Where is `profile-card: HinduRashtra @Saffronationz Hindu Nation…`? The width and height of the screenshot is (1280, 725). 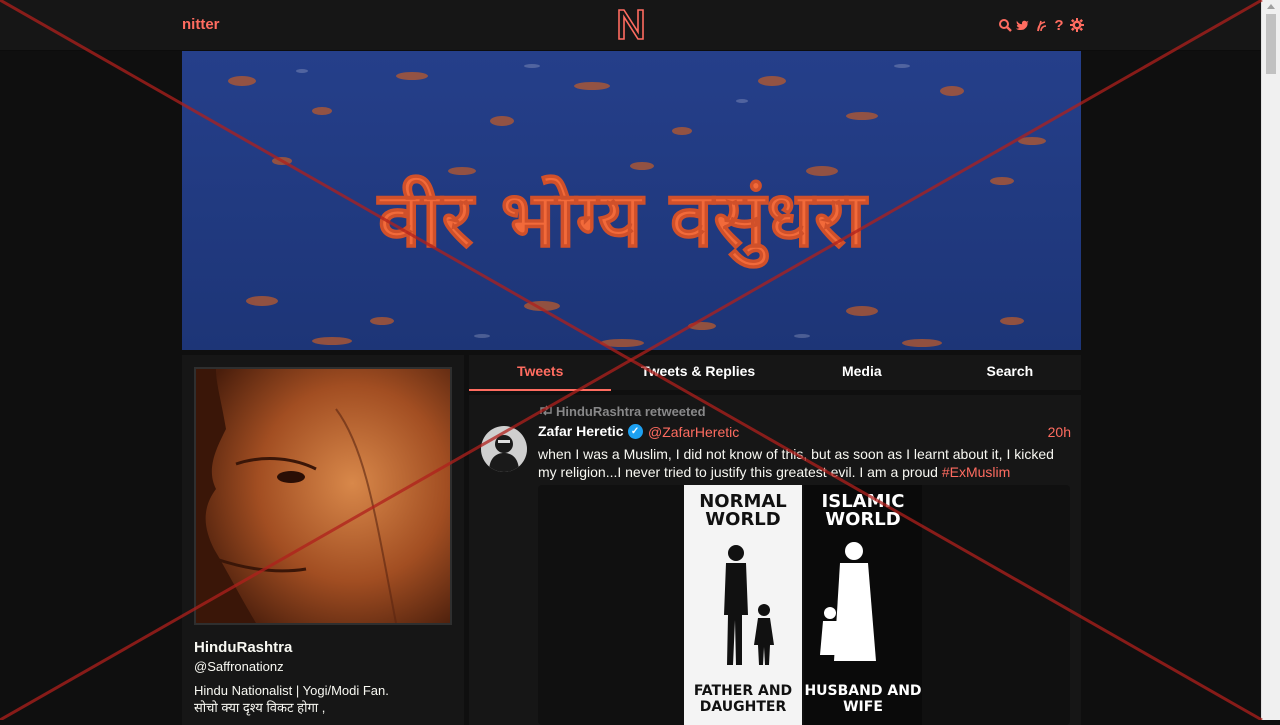
profile-card: HinduRashtra @Saffronationz Hindu Nation… is located at coordinates (323, 540).